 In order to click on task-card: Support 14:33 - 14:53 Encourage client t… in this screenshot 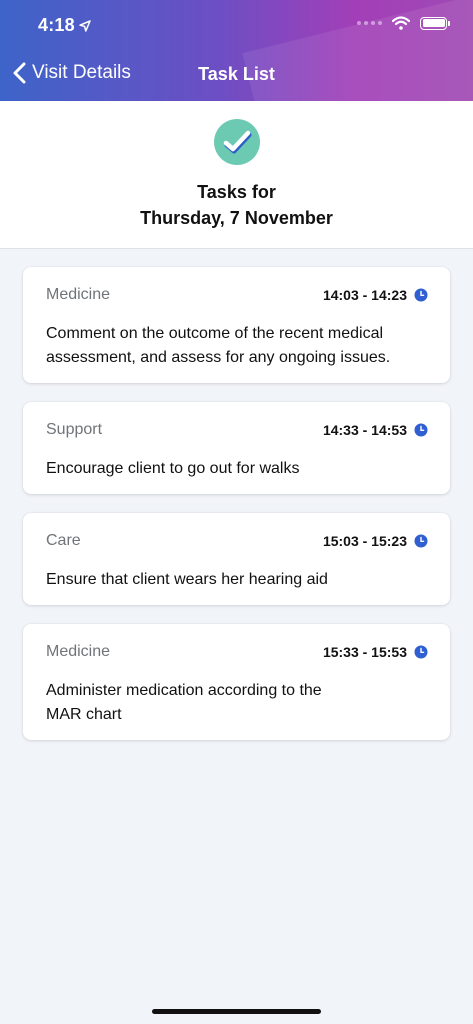, I will do `click(236, 448)`.